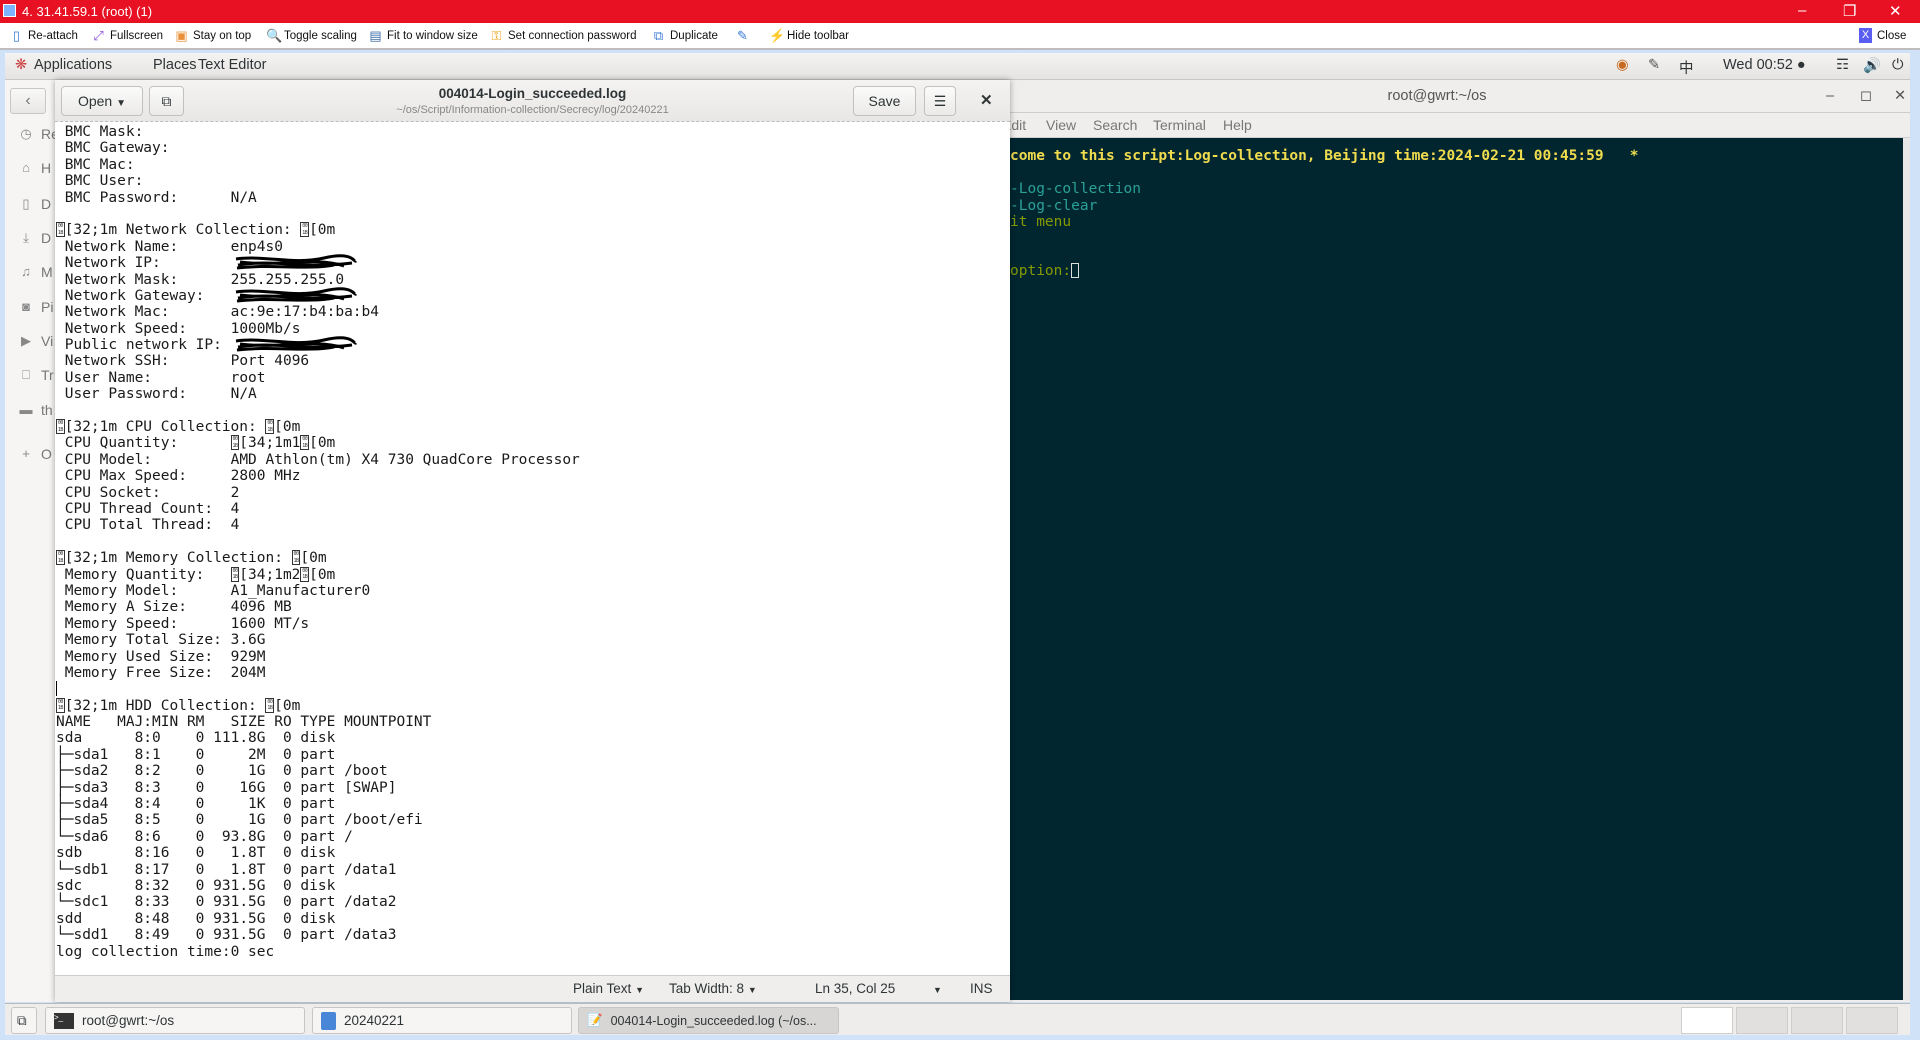  What do you see at coordinates (777, 35) in the screenshot?
I see `lightning-icon: ⚡` at bounding box center [777, 35].